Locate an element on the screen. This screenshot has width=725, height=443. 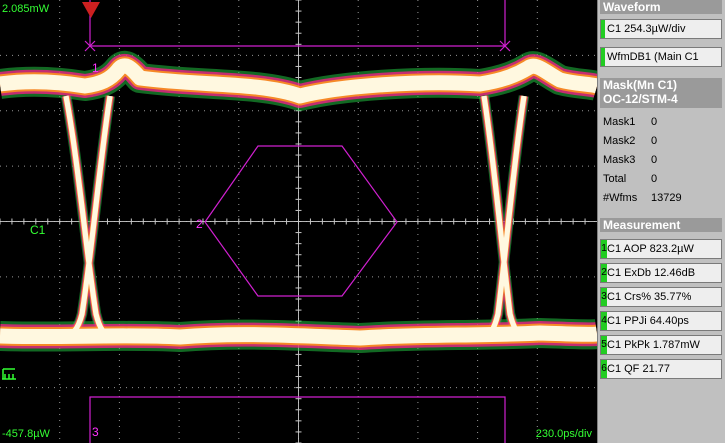
mask-row: Mask1 0 is located at coordinates (630, 122).